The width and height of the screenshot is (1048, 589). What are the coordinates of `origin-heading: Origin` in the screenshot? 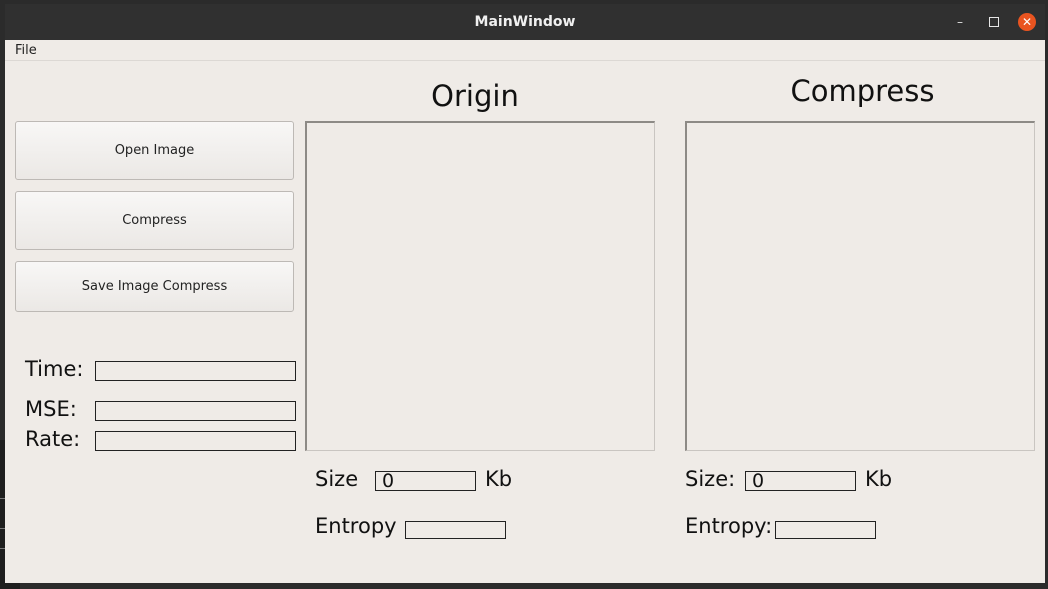 It's located at (475, 96).